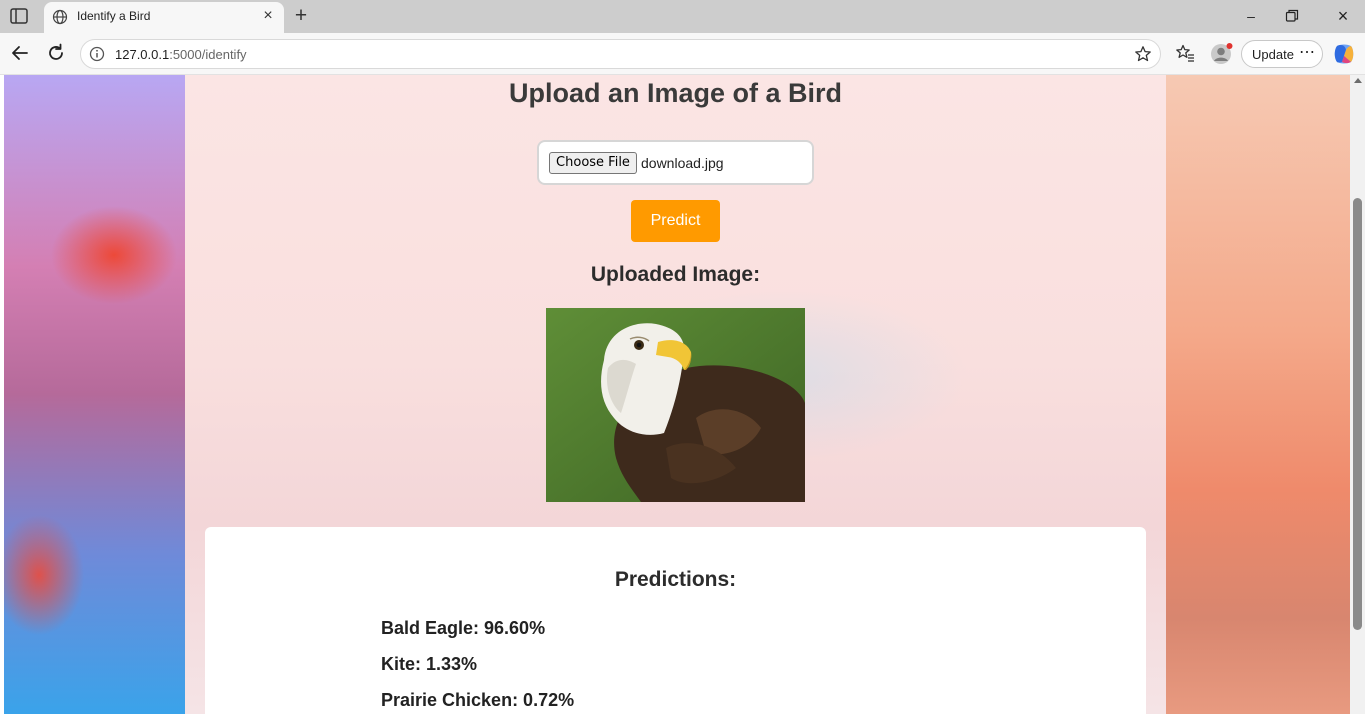  I want to click on predictions-heading: Predictions:, so click(675, 579).